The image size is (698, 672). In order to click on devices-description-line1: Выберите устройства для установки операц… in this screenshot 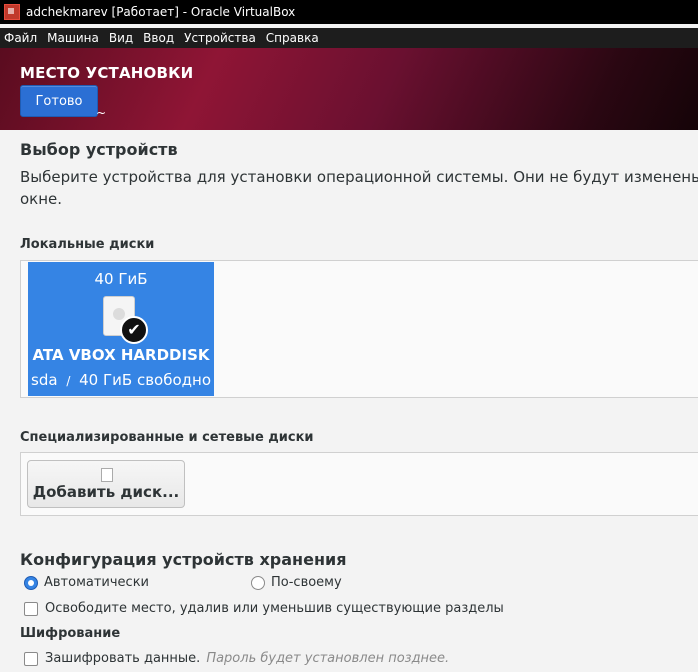, I will do `click(359, 177)`.